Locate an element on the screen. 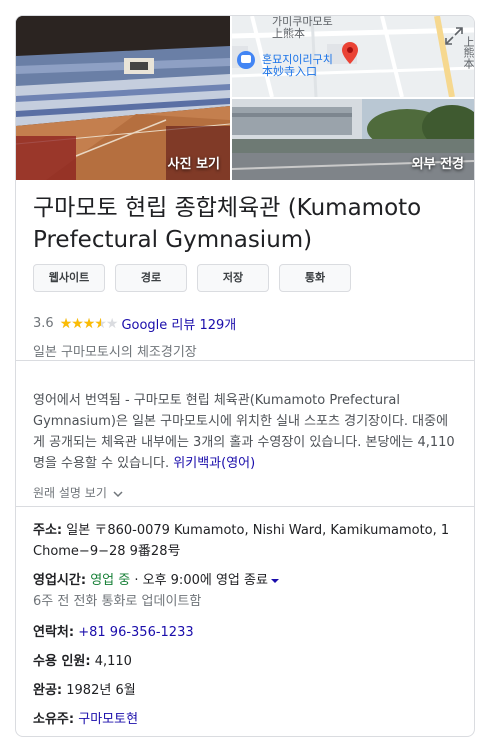 Image resolution: width=489 pixels, height=737 pixels. capacity-row: 수용 인원: 4,110 is located at coordinates (248, 661).